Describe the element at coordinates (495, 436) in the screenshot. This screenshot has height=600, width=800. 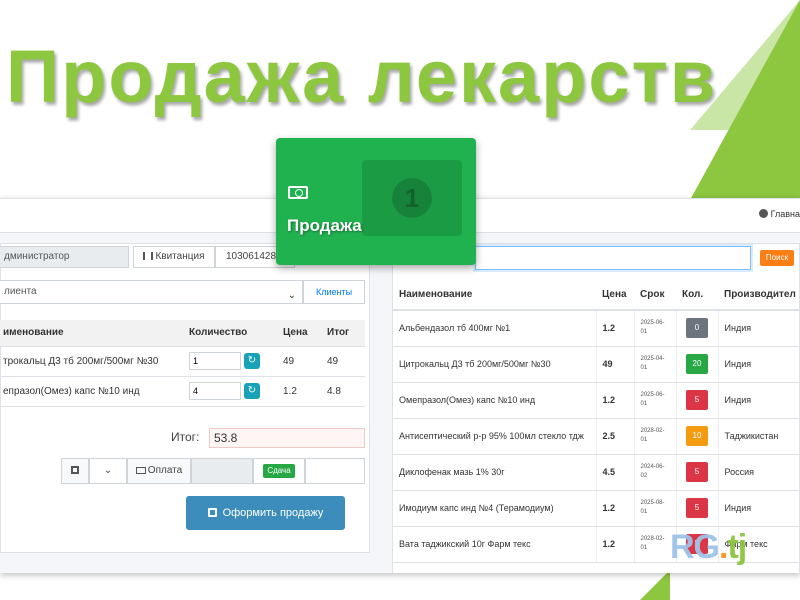
I see `product-name: Антисептический р-р 95% 100мл стекло тдж` at that location.